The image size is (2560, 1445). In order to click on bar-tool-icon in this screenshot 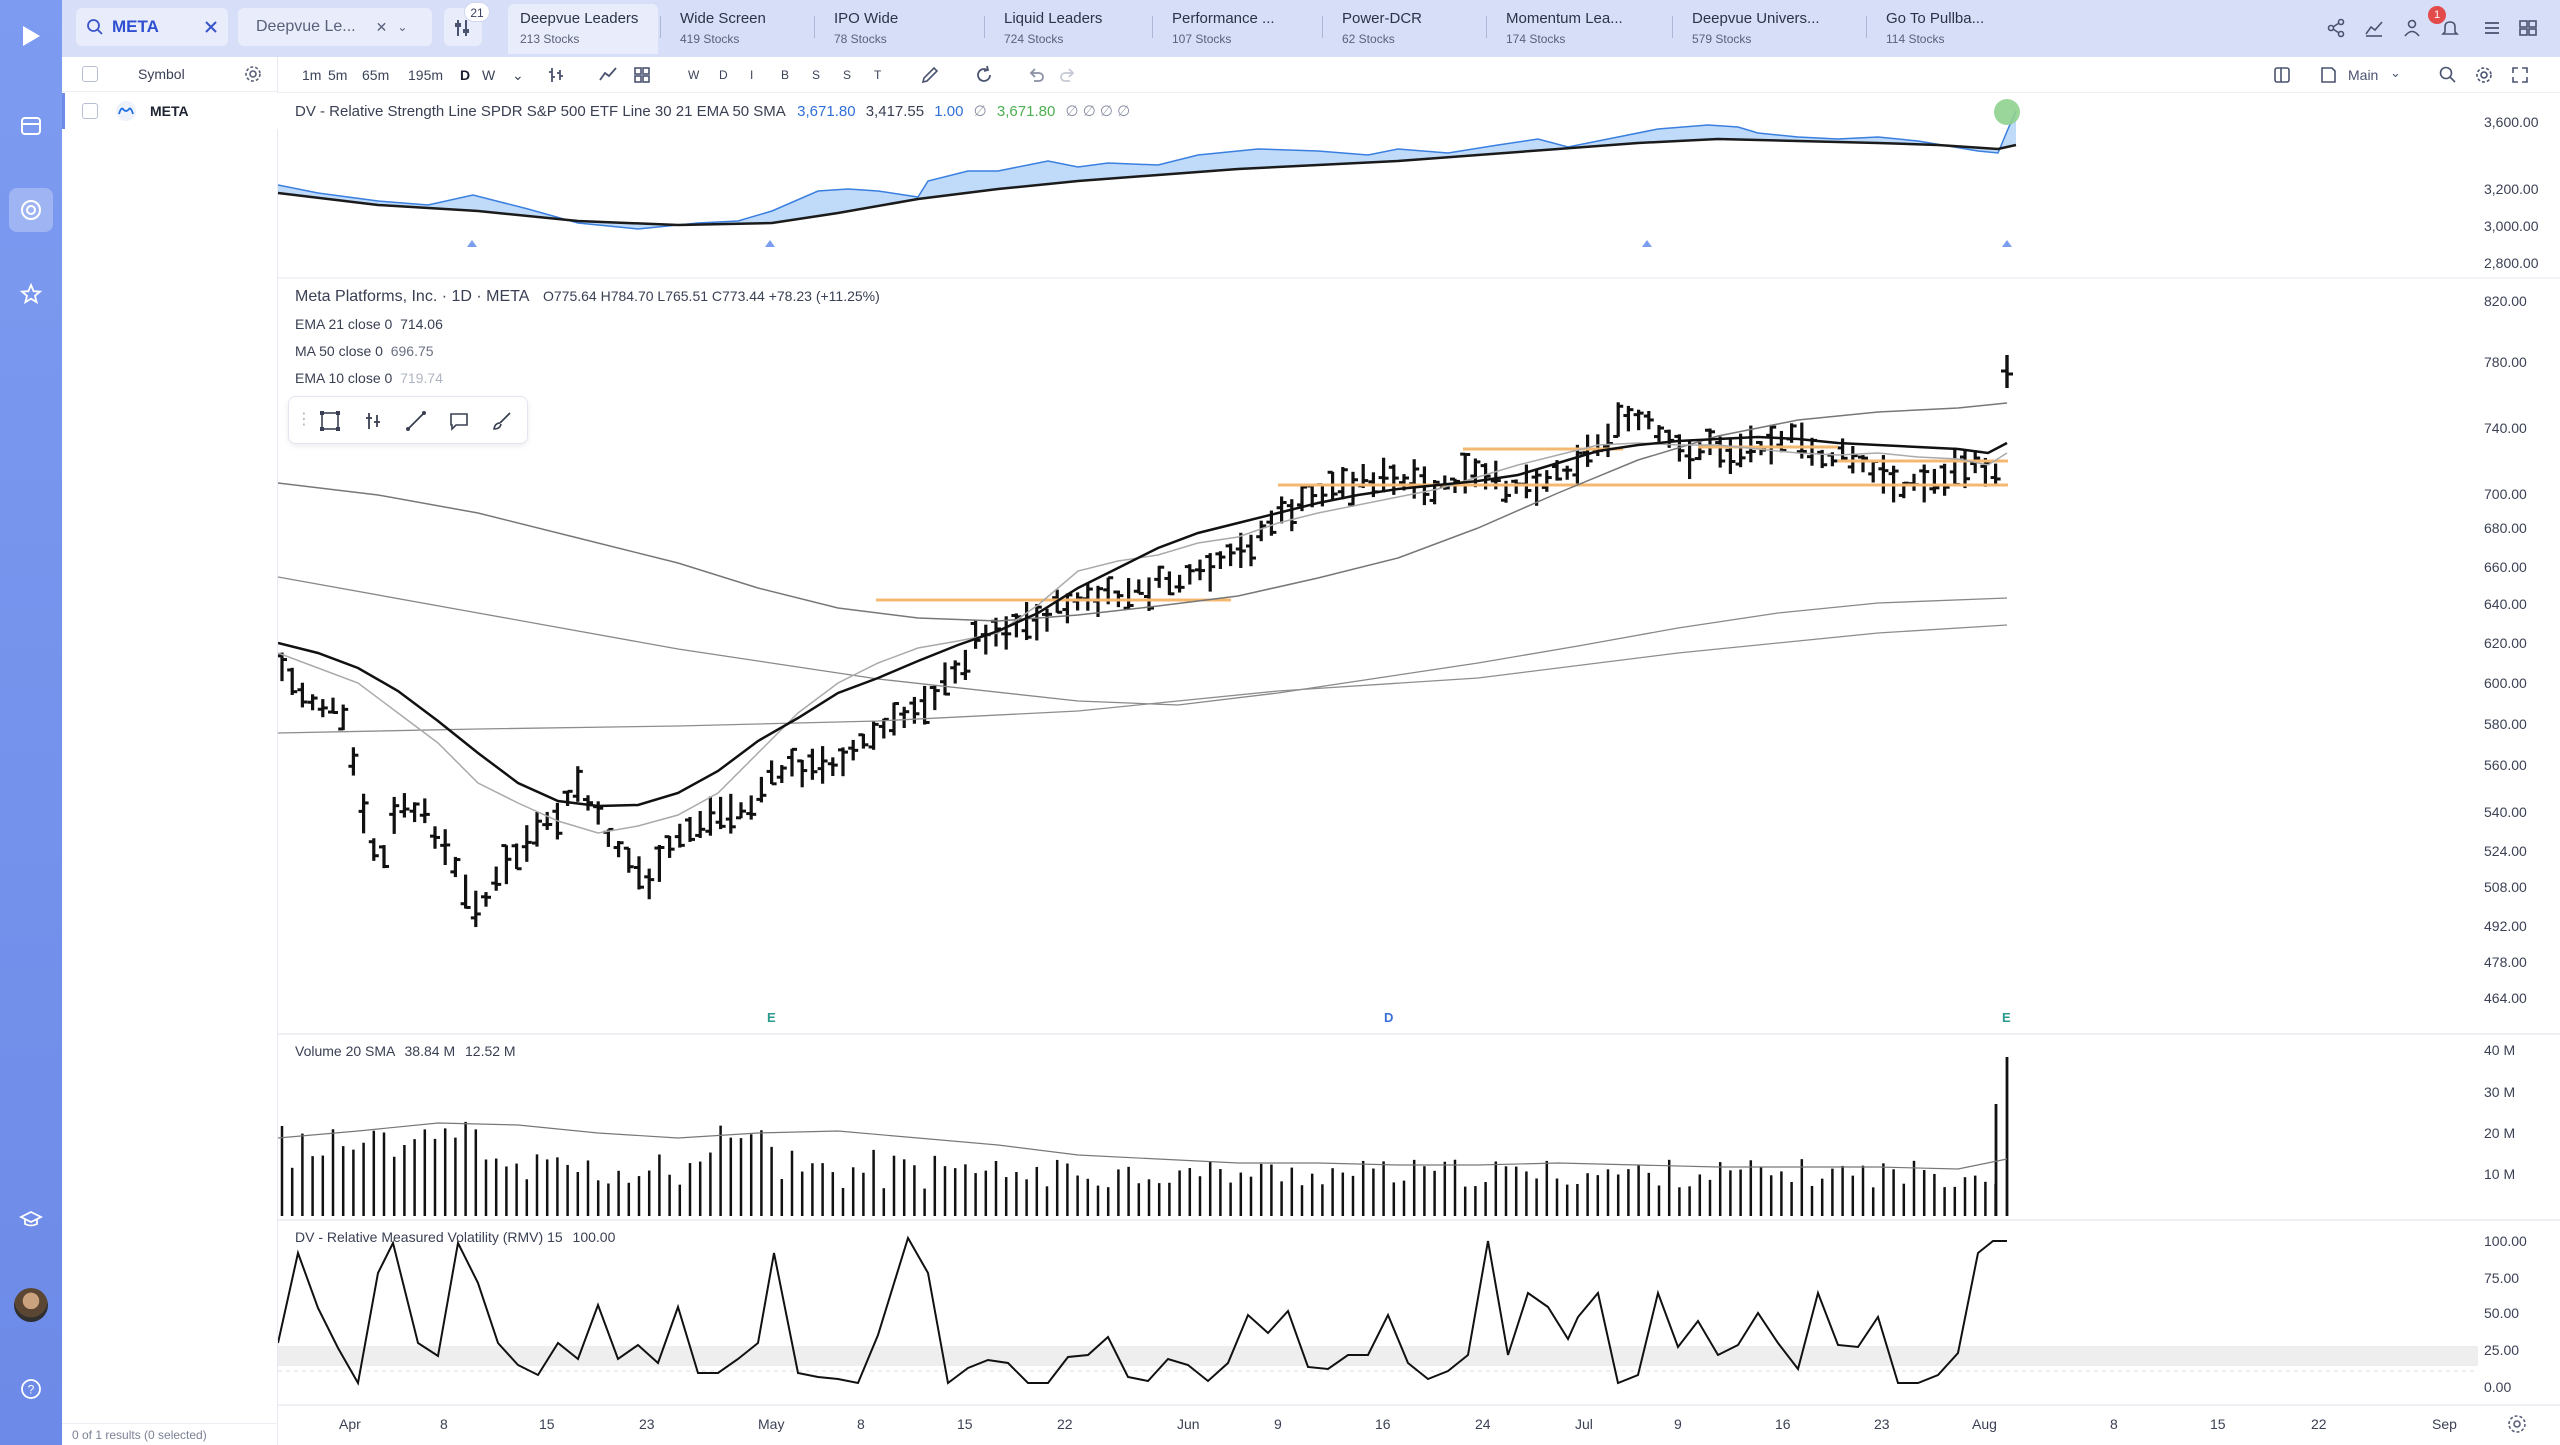, I will do `click(373, 421)`.